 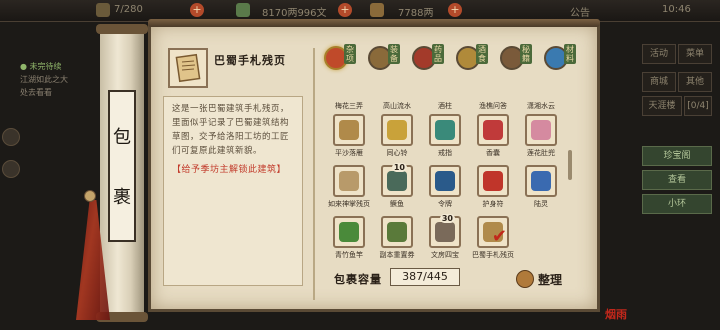 I want to click on item-slot: 令牌, so click(x=445, y=192).